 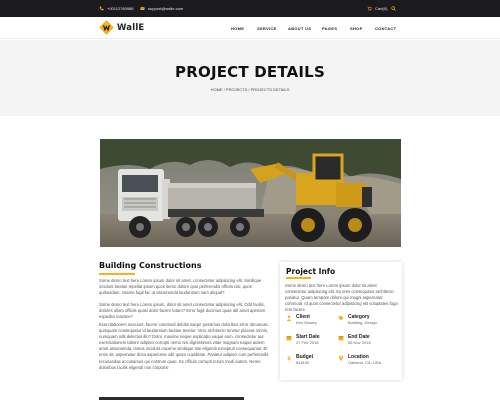 What do you see at coordinates (250, 8) in the screenshot?
I see `top-bar: +00112780988 support@walle.com Cart(0)` at bounding box center [250, 8].